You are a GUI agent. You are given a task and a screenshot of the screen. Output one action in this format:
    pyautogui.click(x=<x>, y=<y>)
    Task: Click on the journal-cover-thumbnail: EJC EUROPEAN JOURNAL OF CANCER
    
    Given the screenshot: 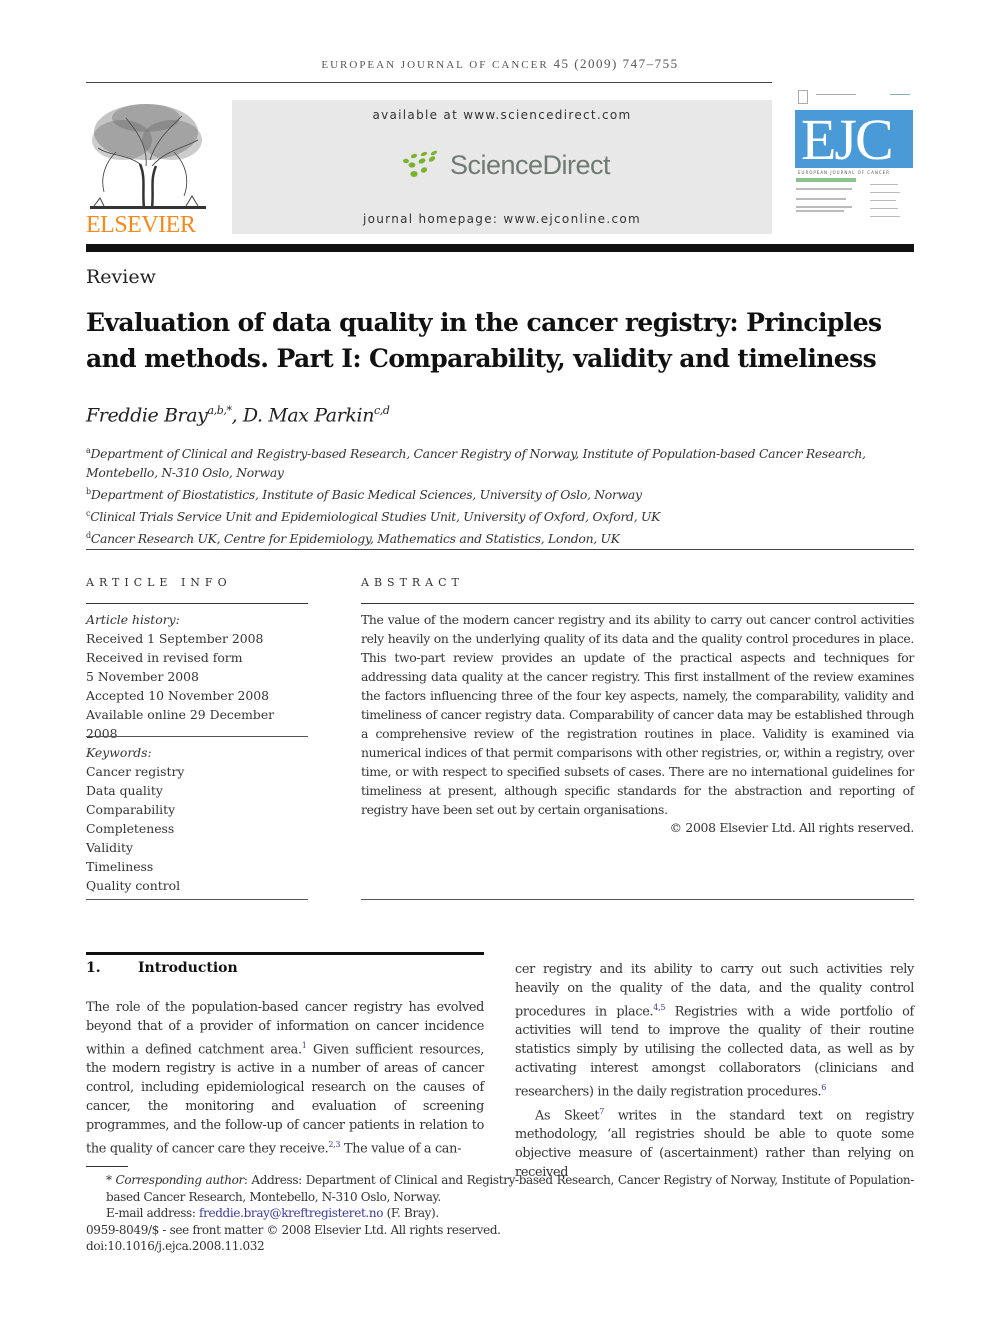 What is the action you would take?
    pyautogui.click(x=852, y=162)
    